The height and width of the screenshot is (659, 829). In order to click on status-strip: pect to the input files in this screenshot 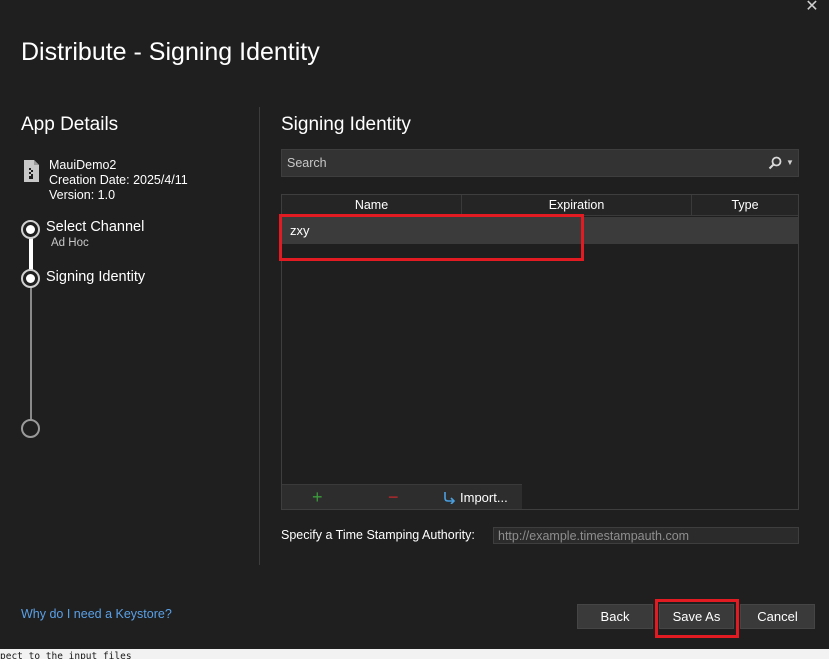, I will do `click(414, 654)`.